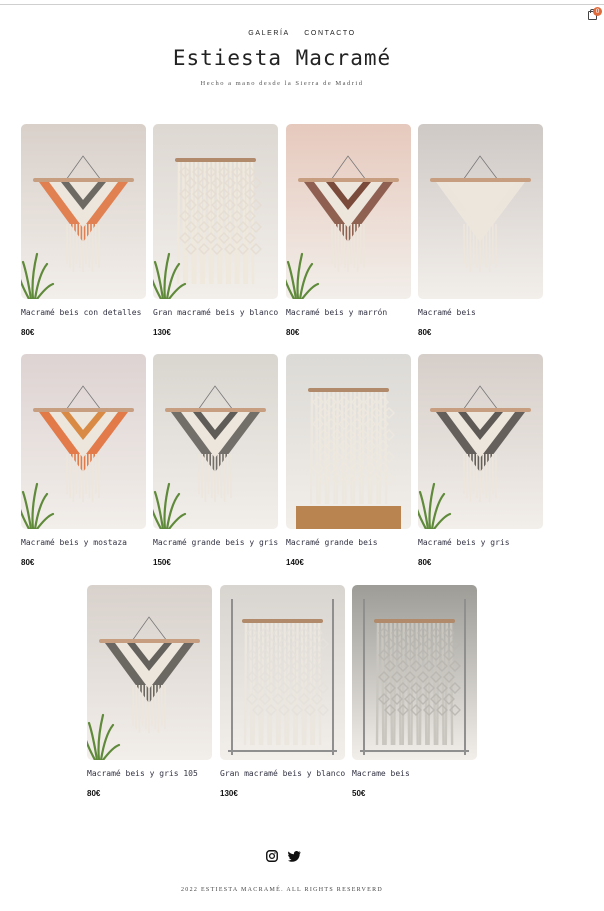  Describe the element at coordinates (157, 773) in the screenshot. I see `product-name: Macramé beis y gris 105` at that location.